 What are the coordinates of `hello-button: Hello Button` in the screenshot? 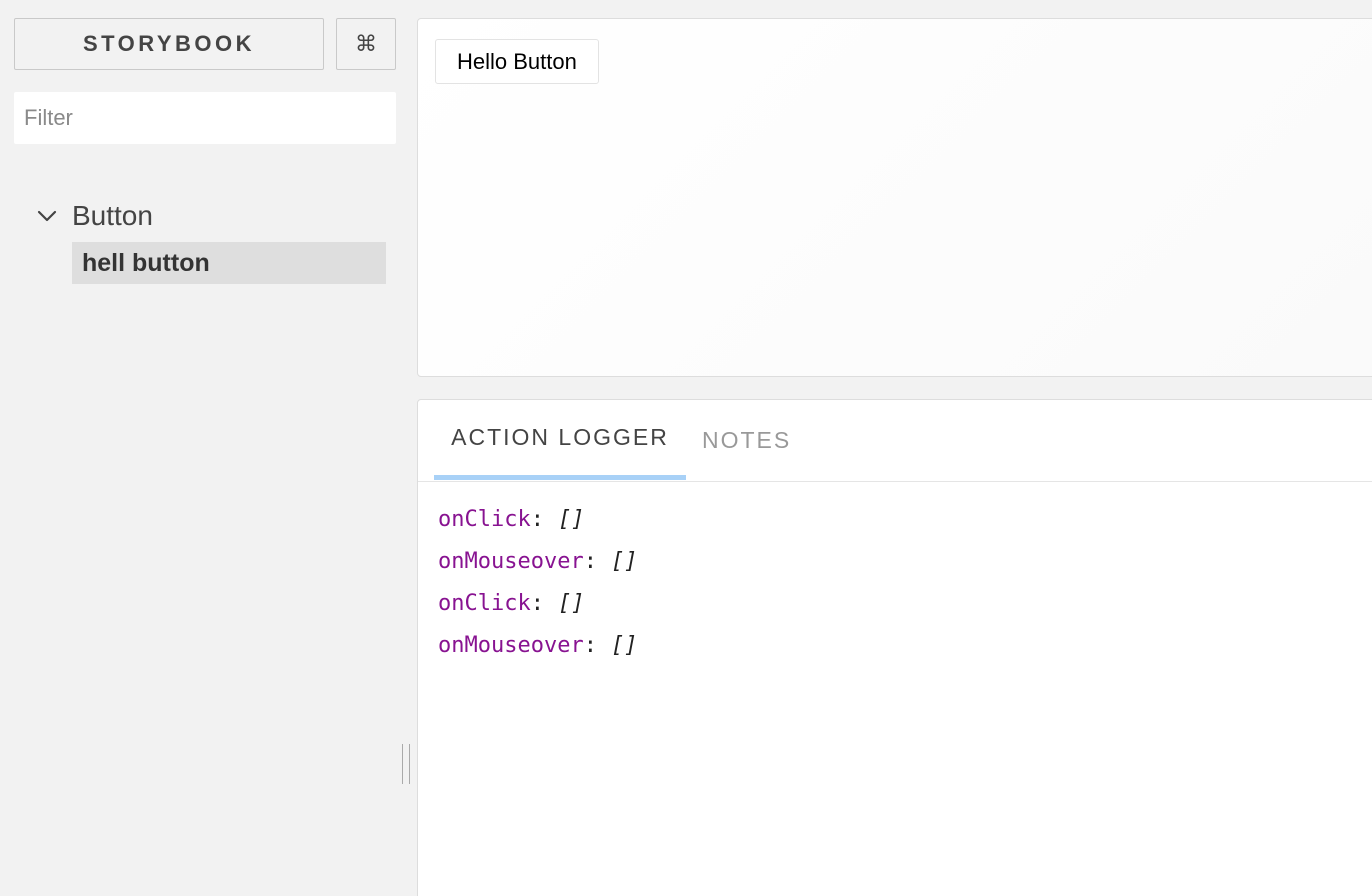 It's located at (517, 61).